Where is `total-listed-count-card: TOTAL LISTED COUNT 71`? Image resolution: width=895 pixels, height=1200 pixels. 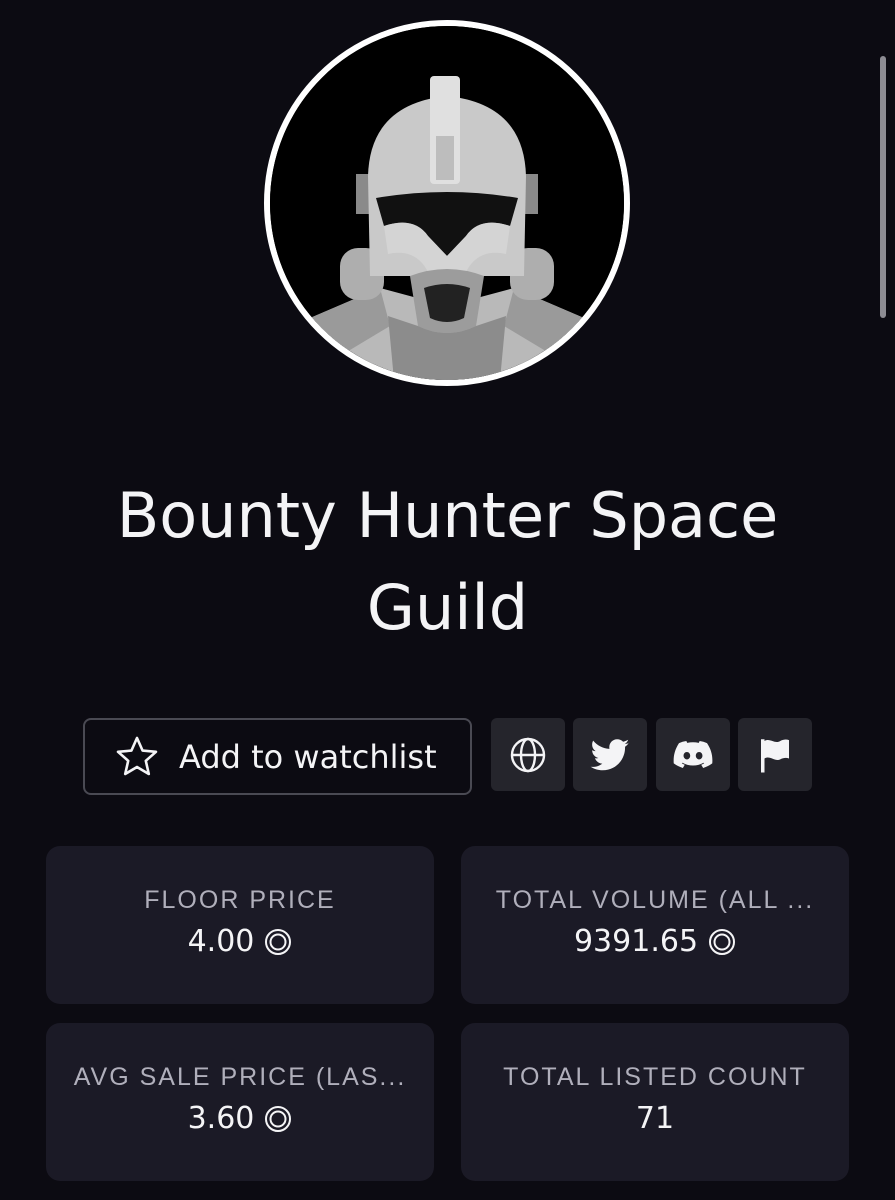
total-listed-count-card: TOTAL LISTED COUNT 71 is located at coordinates (655, 1102).